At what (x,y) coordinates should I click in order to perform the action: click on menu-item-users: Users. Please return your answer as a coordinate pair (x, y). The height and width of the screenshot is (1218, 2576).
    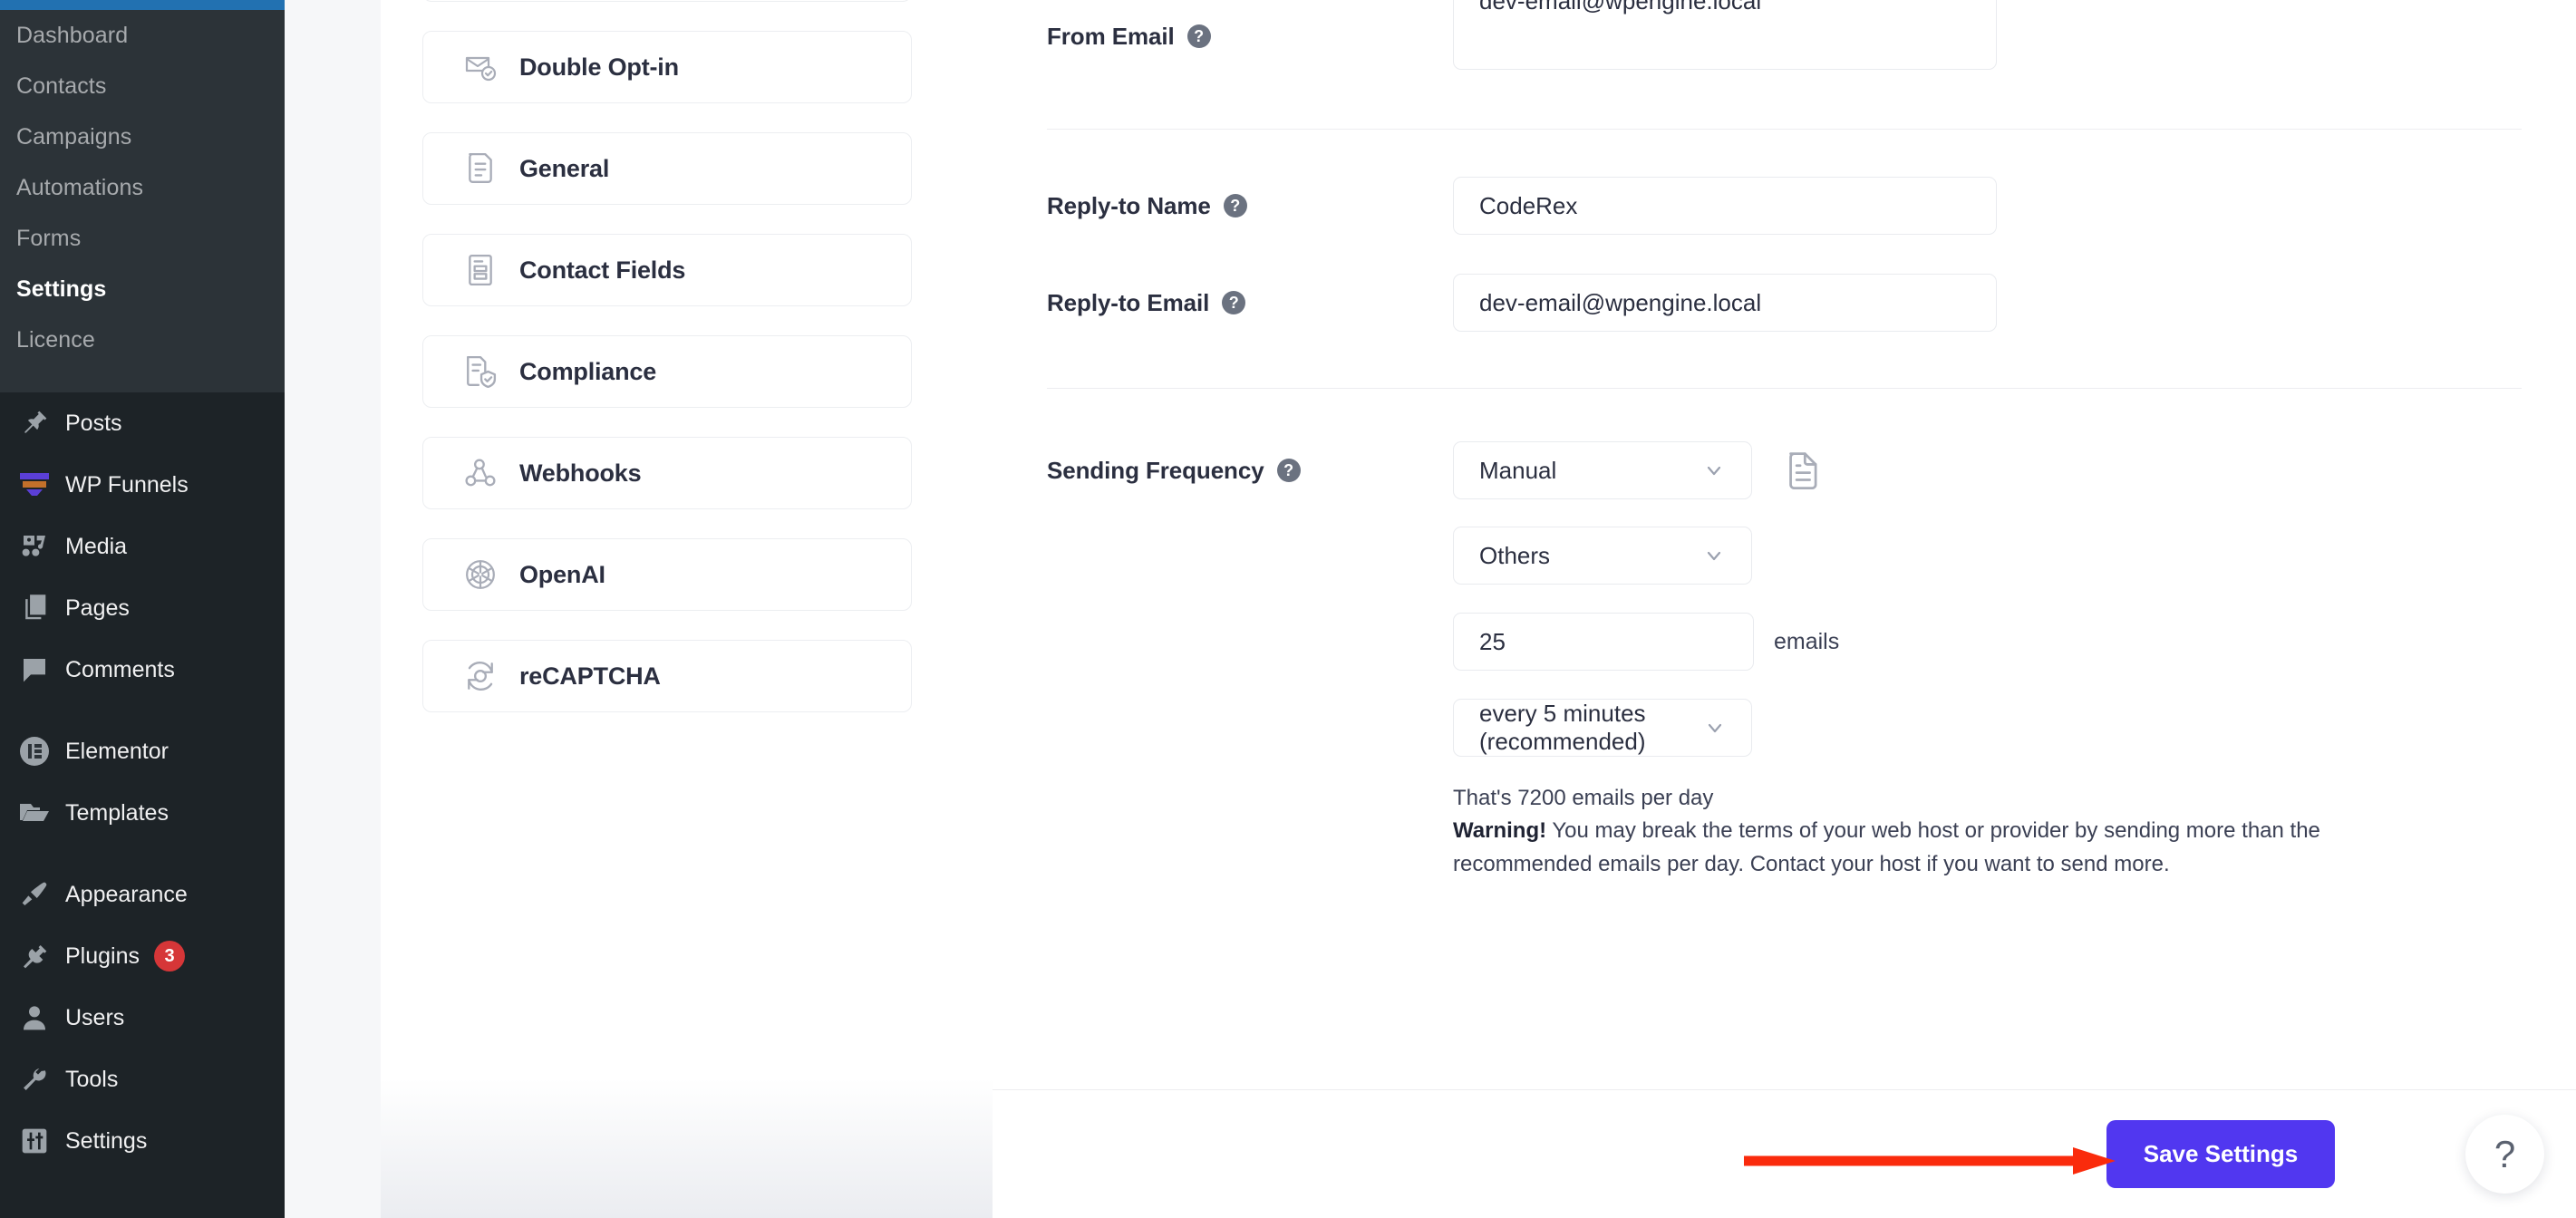
    Looking at the image, I should click on (142, 1018).